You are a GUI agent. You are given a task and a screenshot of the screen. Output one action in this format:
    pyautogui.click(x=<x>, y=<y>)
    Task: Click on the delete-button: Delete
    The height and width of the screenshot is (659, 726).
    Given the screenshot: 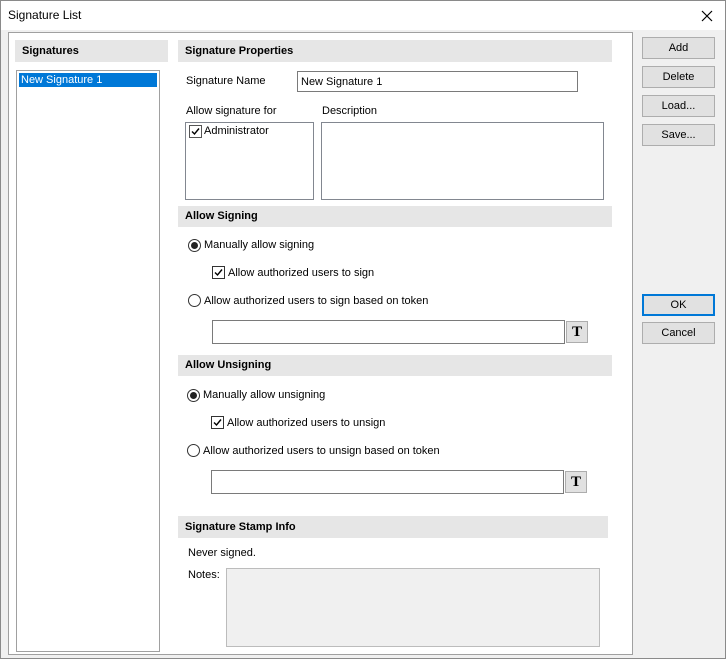 What is the action you would take?
    pyautogui.click(x=678, y=77)
    